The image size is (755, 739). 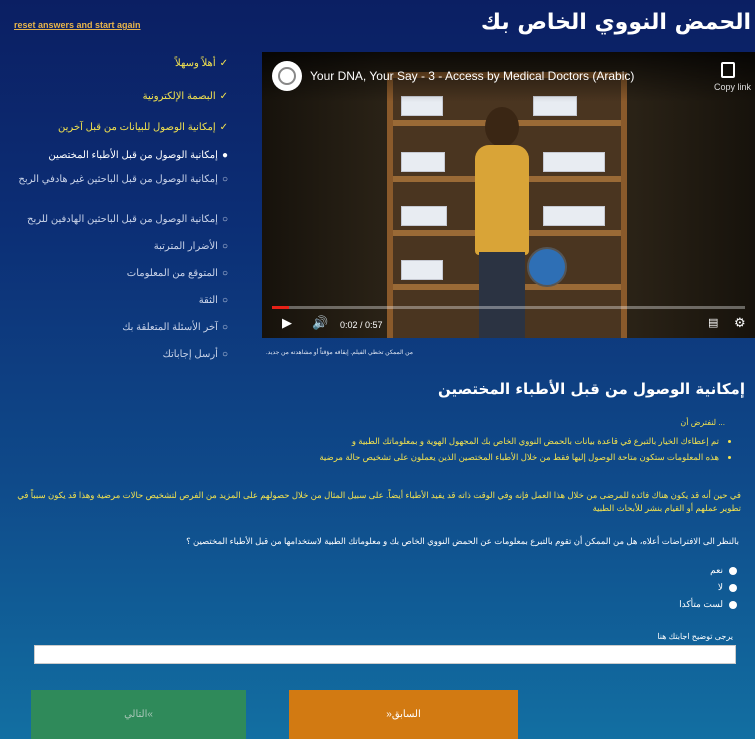 What do you see at coordinates (720, 587) in the screenshot?
I see `option-label: لا` at bounding box center [720, 587].